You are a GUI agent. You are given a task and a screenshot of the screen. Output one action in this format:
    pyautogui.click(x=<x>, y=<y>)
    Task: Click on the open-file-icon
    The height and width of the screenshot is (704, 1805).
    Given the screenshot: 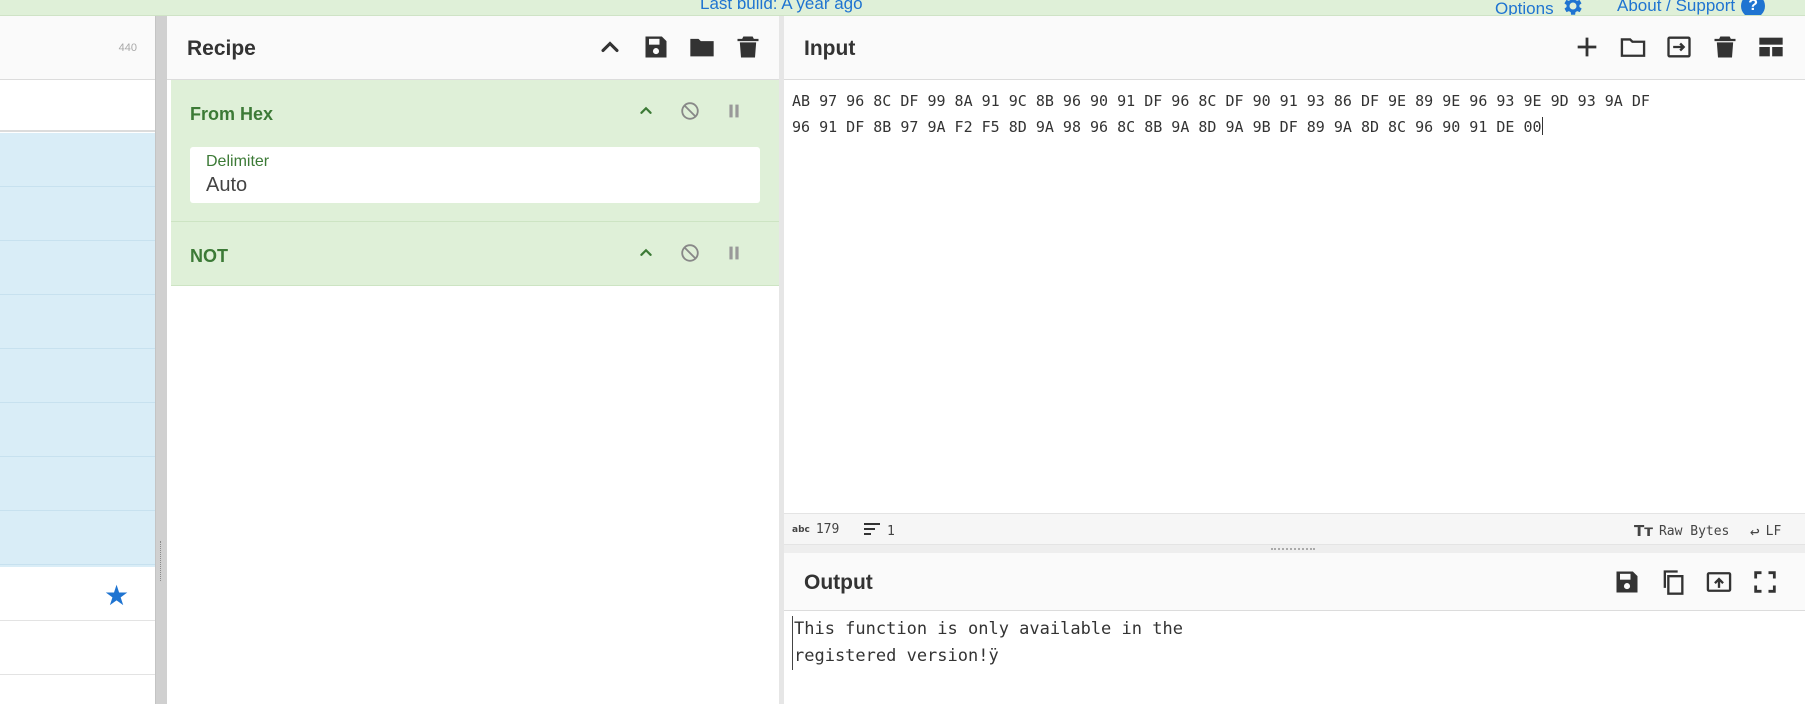 What is the action you would take?
    pyautogui.click(x=1679, y=47)
    